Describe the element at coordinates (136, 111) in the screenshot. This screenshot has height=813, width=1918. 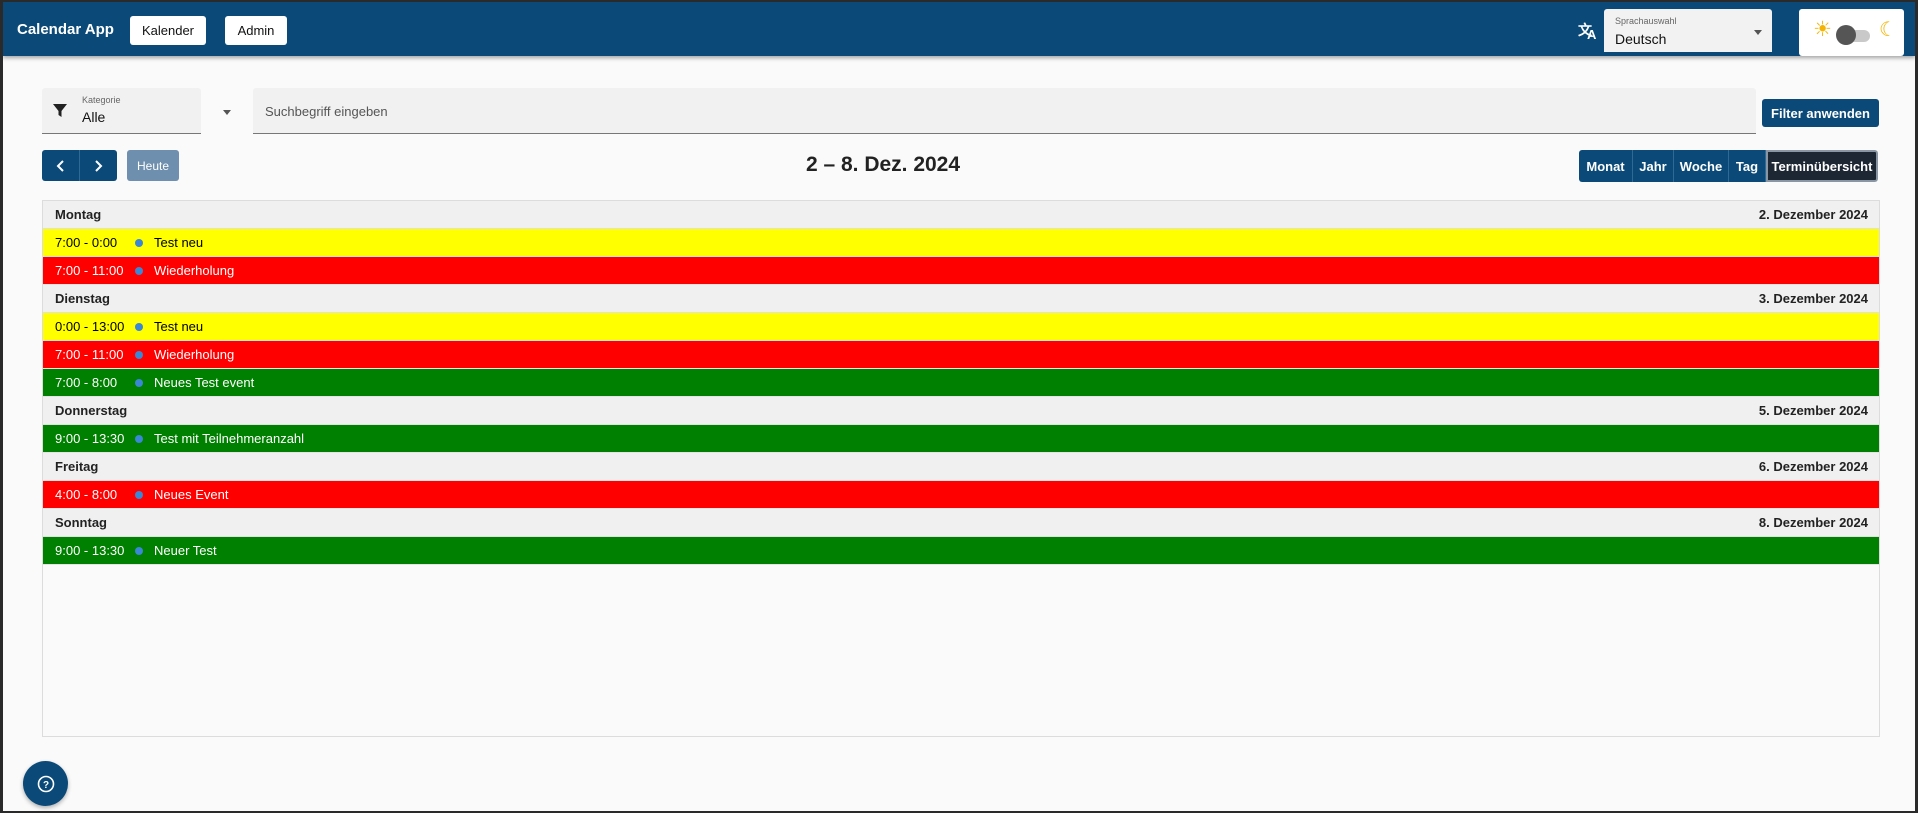
I see `category-select: Kategorie Alle` at that location.